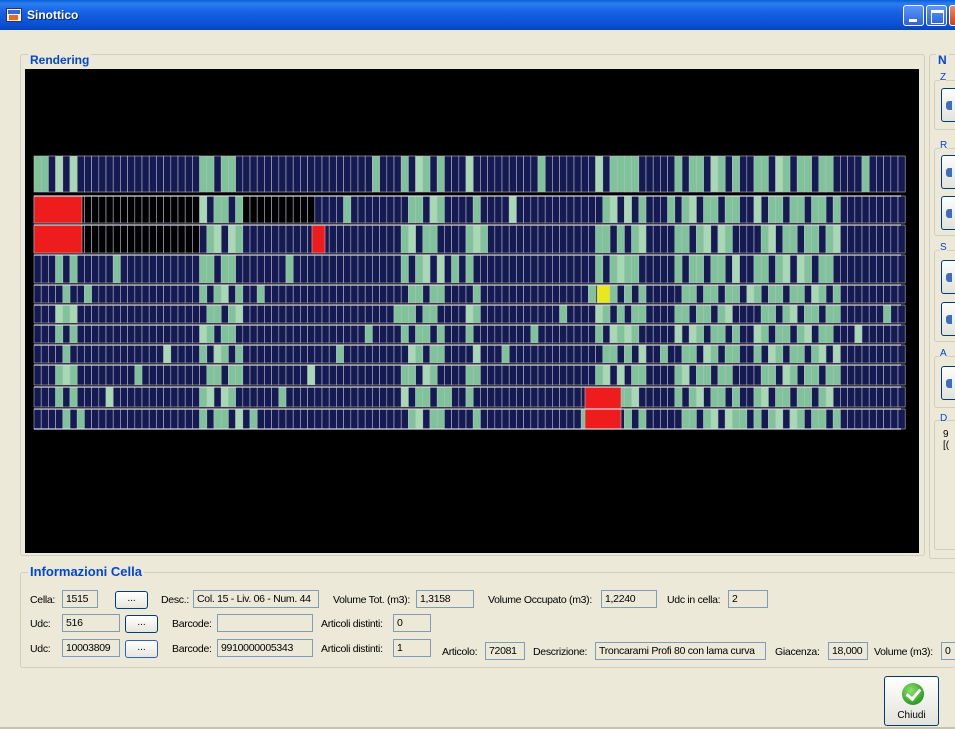  What do you see at coordinates (848, 651) in the screenshot?
I see `giacenza-field: 18,000` at bounding box center [848, 651].